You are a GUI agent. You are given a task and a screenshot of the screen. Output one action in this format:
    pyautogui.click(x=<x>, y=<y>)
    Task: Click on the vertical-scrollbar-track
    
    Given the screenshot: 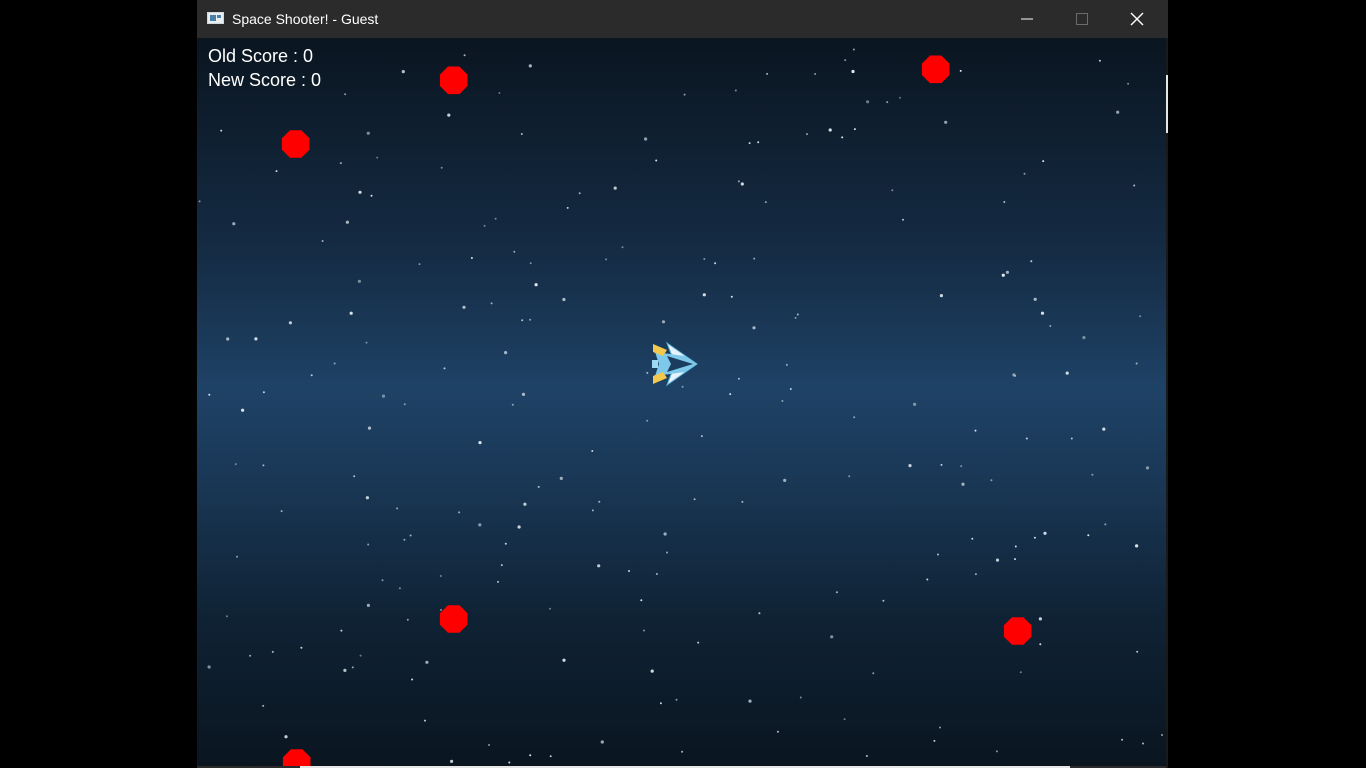 What is the action you would take?
    pyautogui.click(x=1167, y=403)
    